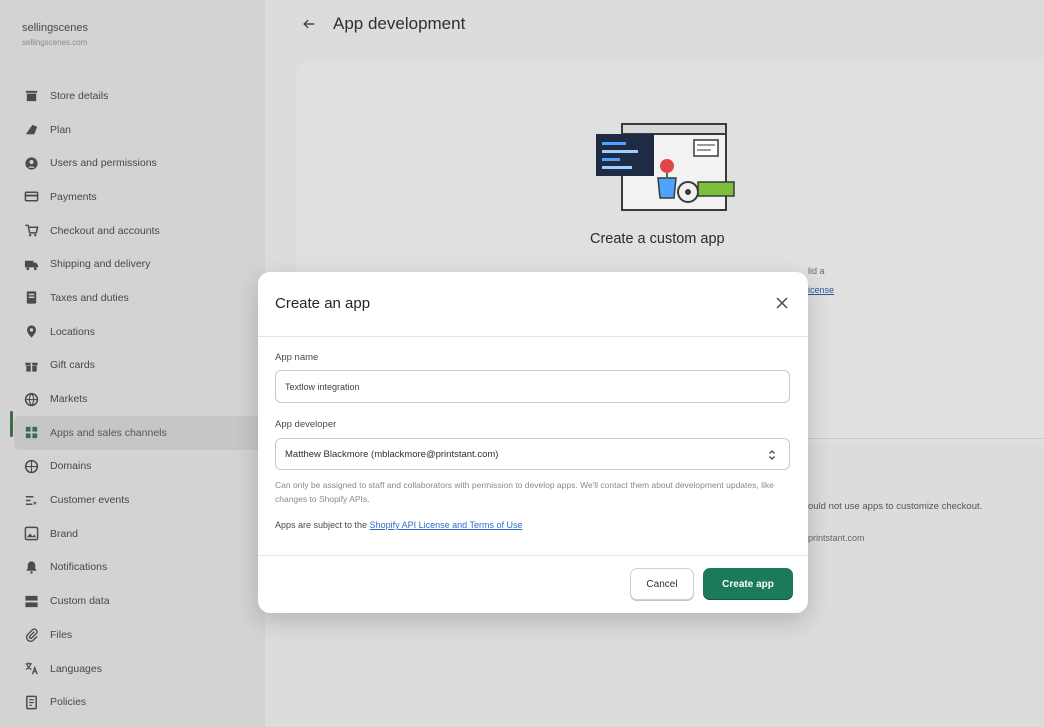 This screenshot has height=727, width=1044. I want to click on custom-app-illustration, so click(666, 167).